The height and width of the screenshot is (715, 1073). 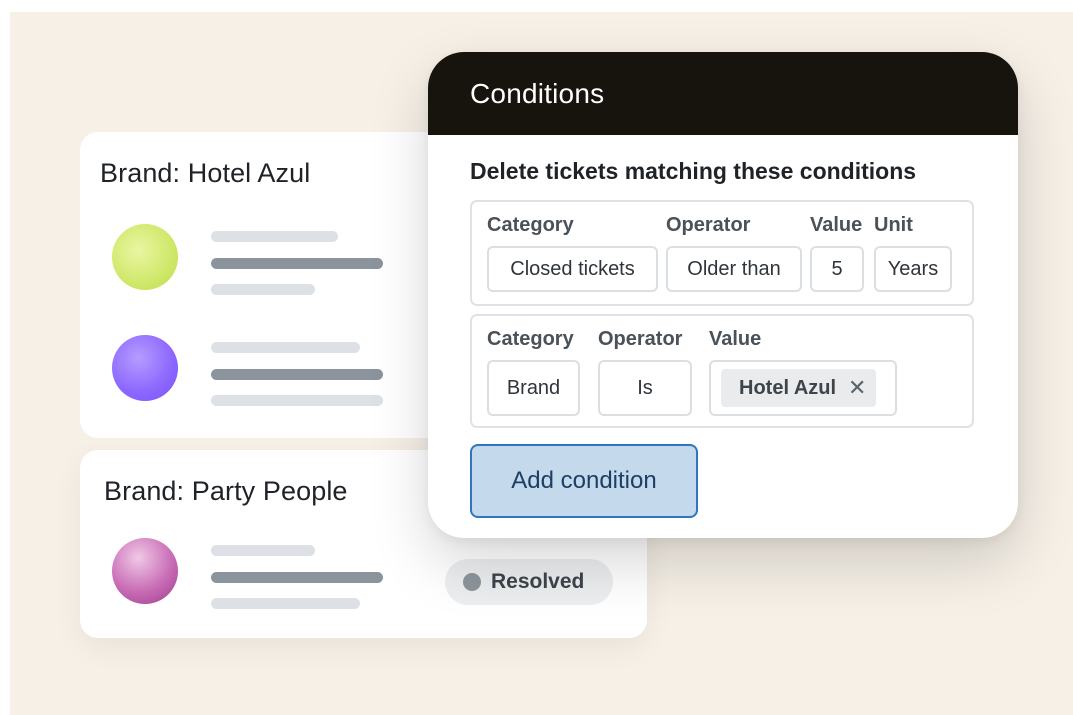 What do you see at coordinates (533, 388) in the screenshot?
I see `category-select: Brand` at bounding box center [533, 388].